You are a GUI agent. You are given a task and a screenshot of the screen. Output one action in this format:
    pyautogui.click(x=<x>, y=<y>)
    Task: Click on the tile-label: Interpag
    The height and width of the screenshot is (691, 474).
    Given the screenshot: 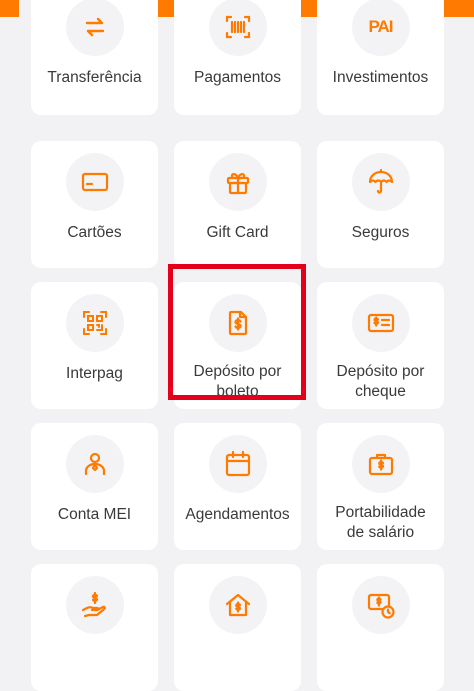 What is the action you would take?
    pyautogui.click(x=94, y=373)
    